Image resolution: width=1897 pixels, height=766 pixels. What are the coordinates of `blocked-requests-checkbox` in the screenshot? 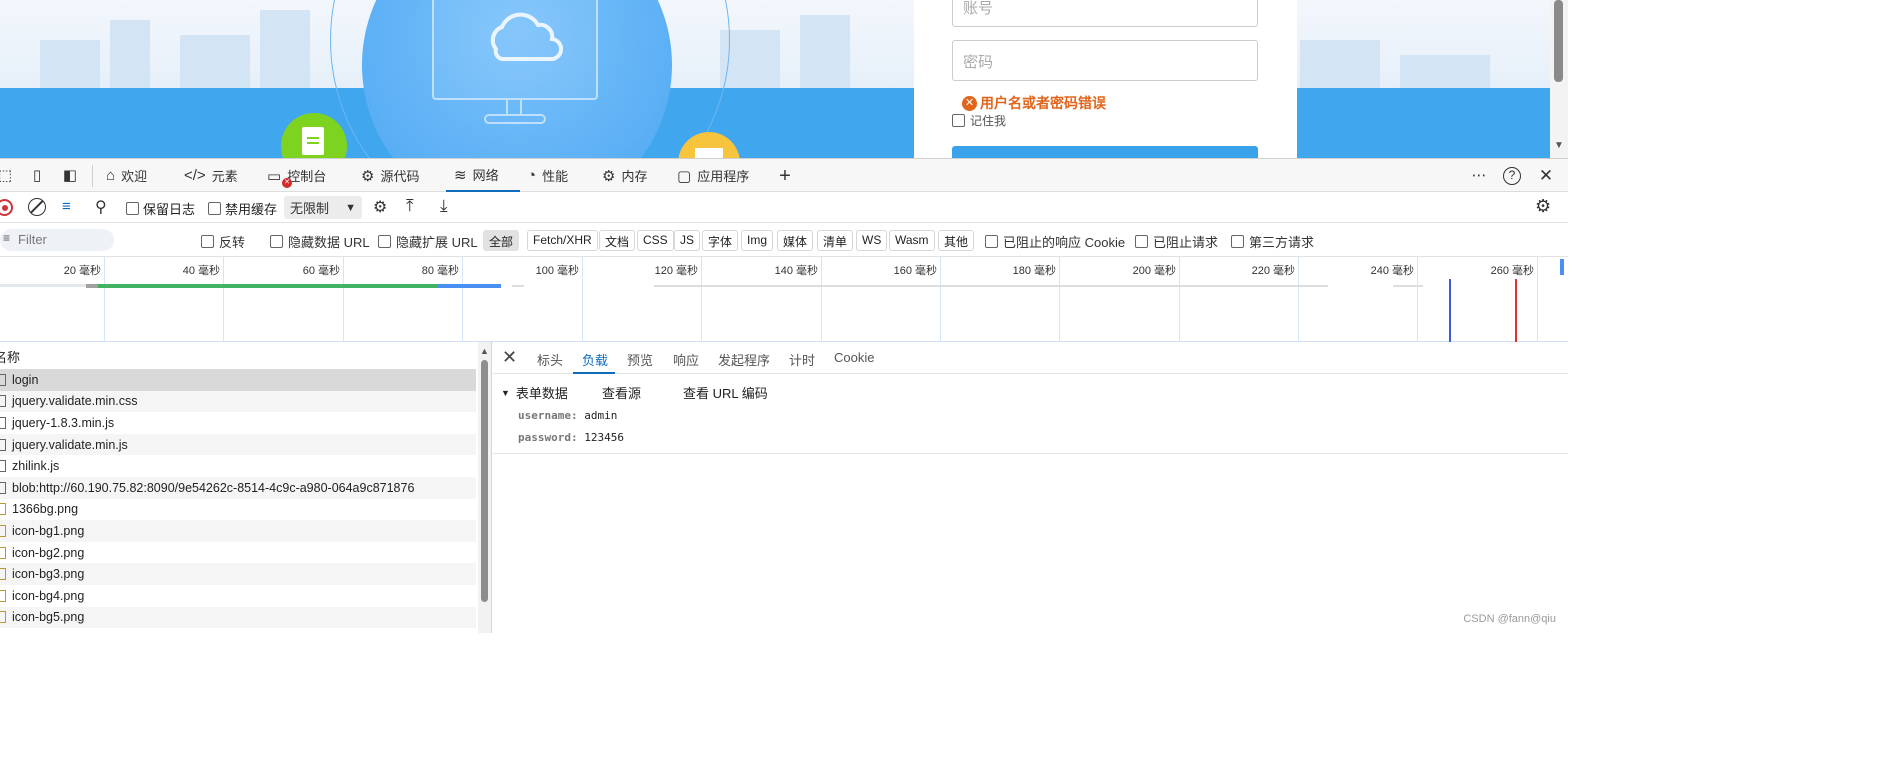 It's located at (1141, 241).